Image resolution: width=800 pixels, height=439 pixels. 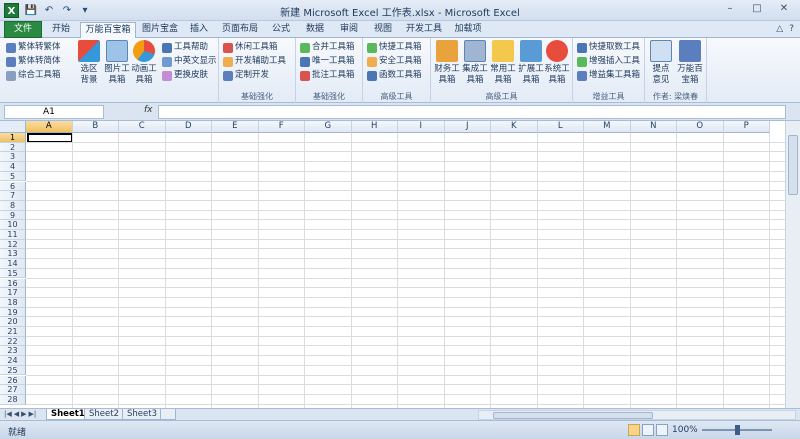 What do you see at coordinates (662, 430) in the screenshot?
I see `page-break-view-icon` at bounding box center [662, 430].